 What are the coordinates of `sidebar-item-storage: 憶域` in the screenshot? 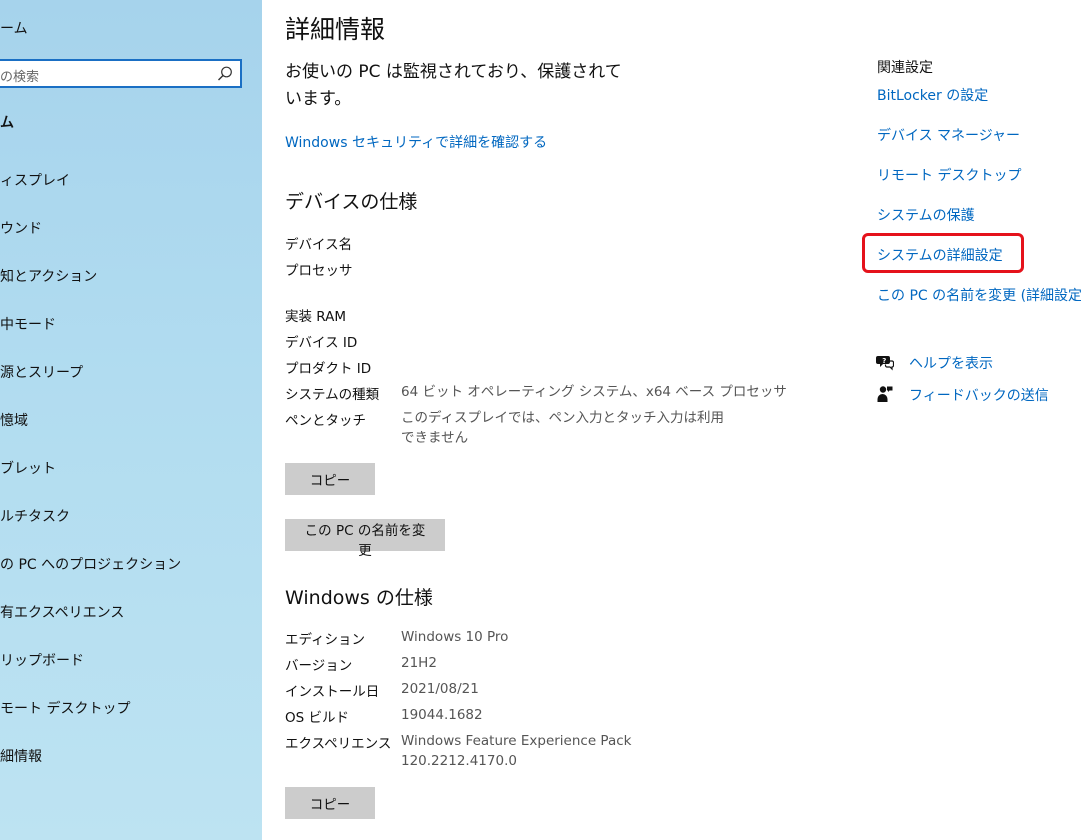 It's located at (14, 420).